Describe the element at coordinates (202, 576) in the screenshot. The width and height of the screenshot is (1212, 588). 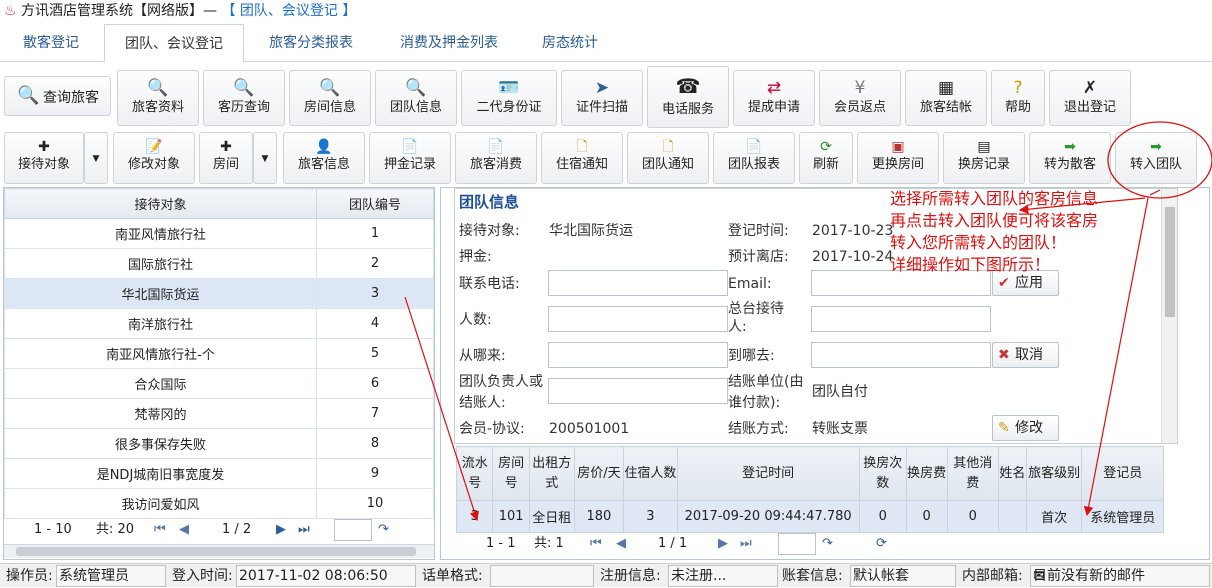
I see `login-time-label: 登入时间:` at that location.